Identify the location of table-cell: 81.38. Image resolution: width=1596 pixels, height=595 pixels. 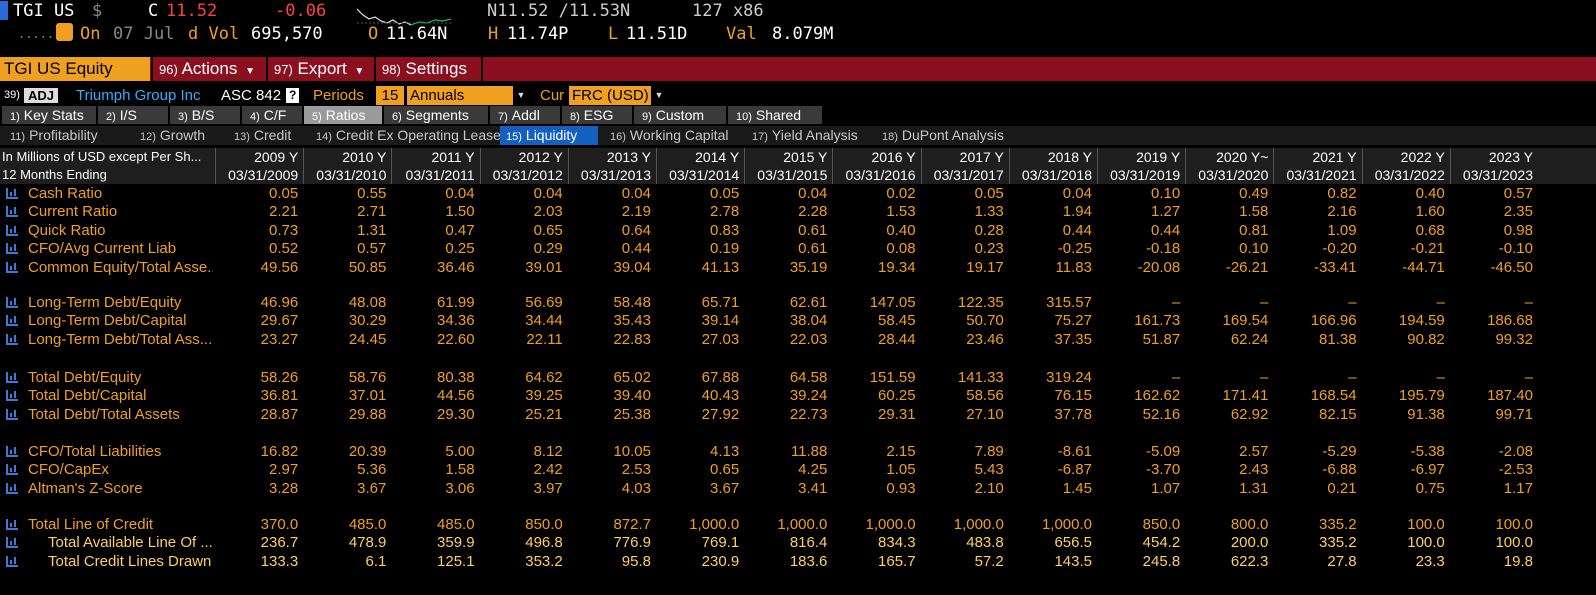
(1315, 339).